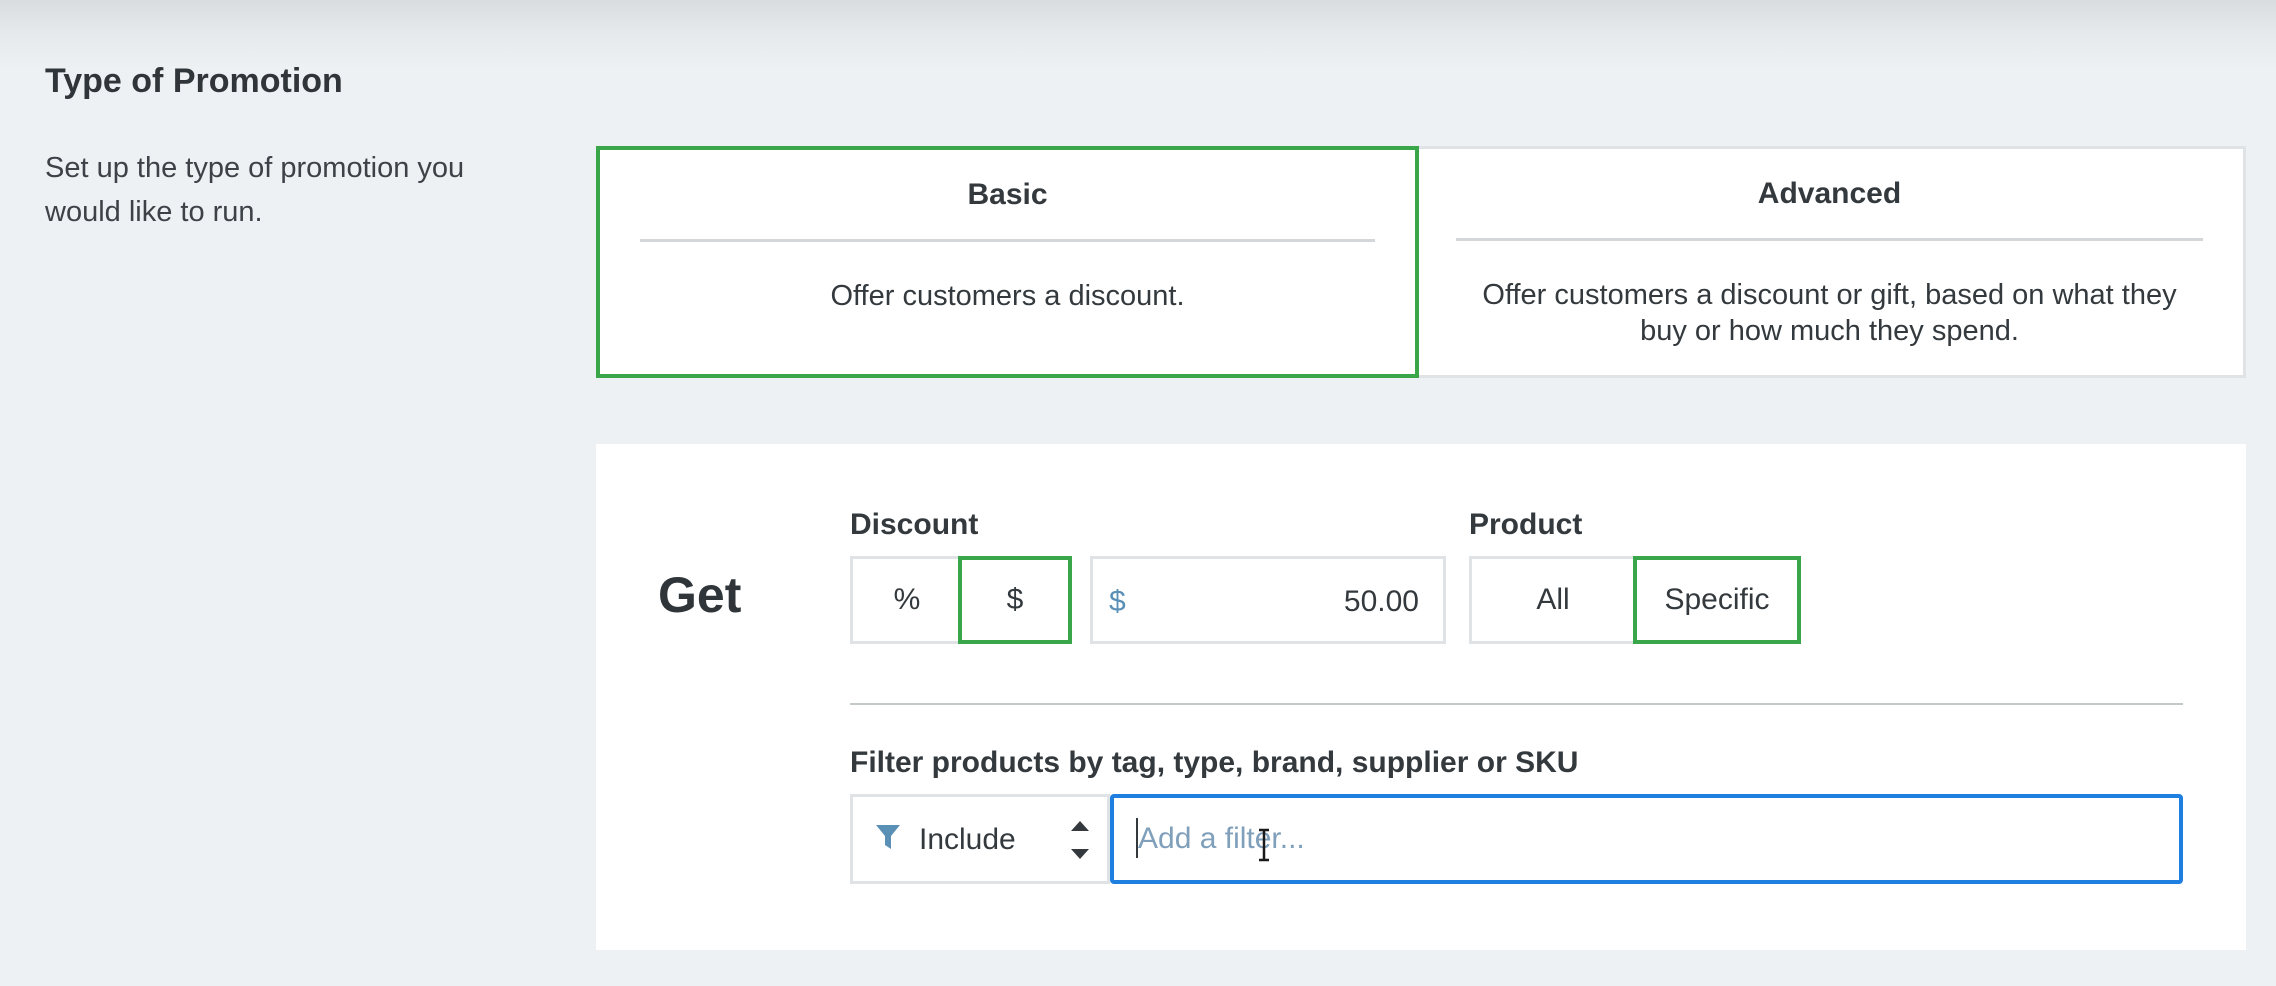 The width and height of the screenshot is (2276, 986). What do you see at coordinates (1080, 840) in the screenshot?
I see `up-down-arrows-icon` at bounding box center [1080, 840].